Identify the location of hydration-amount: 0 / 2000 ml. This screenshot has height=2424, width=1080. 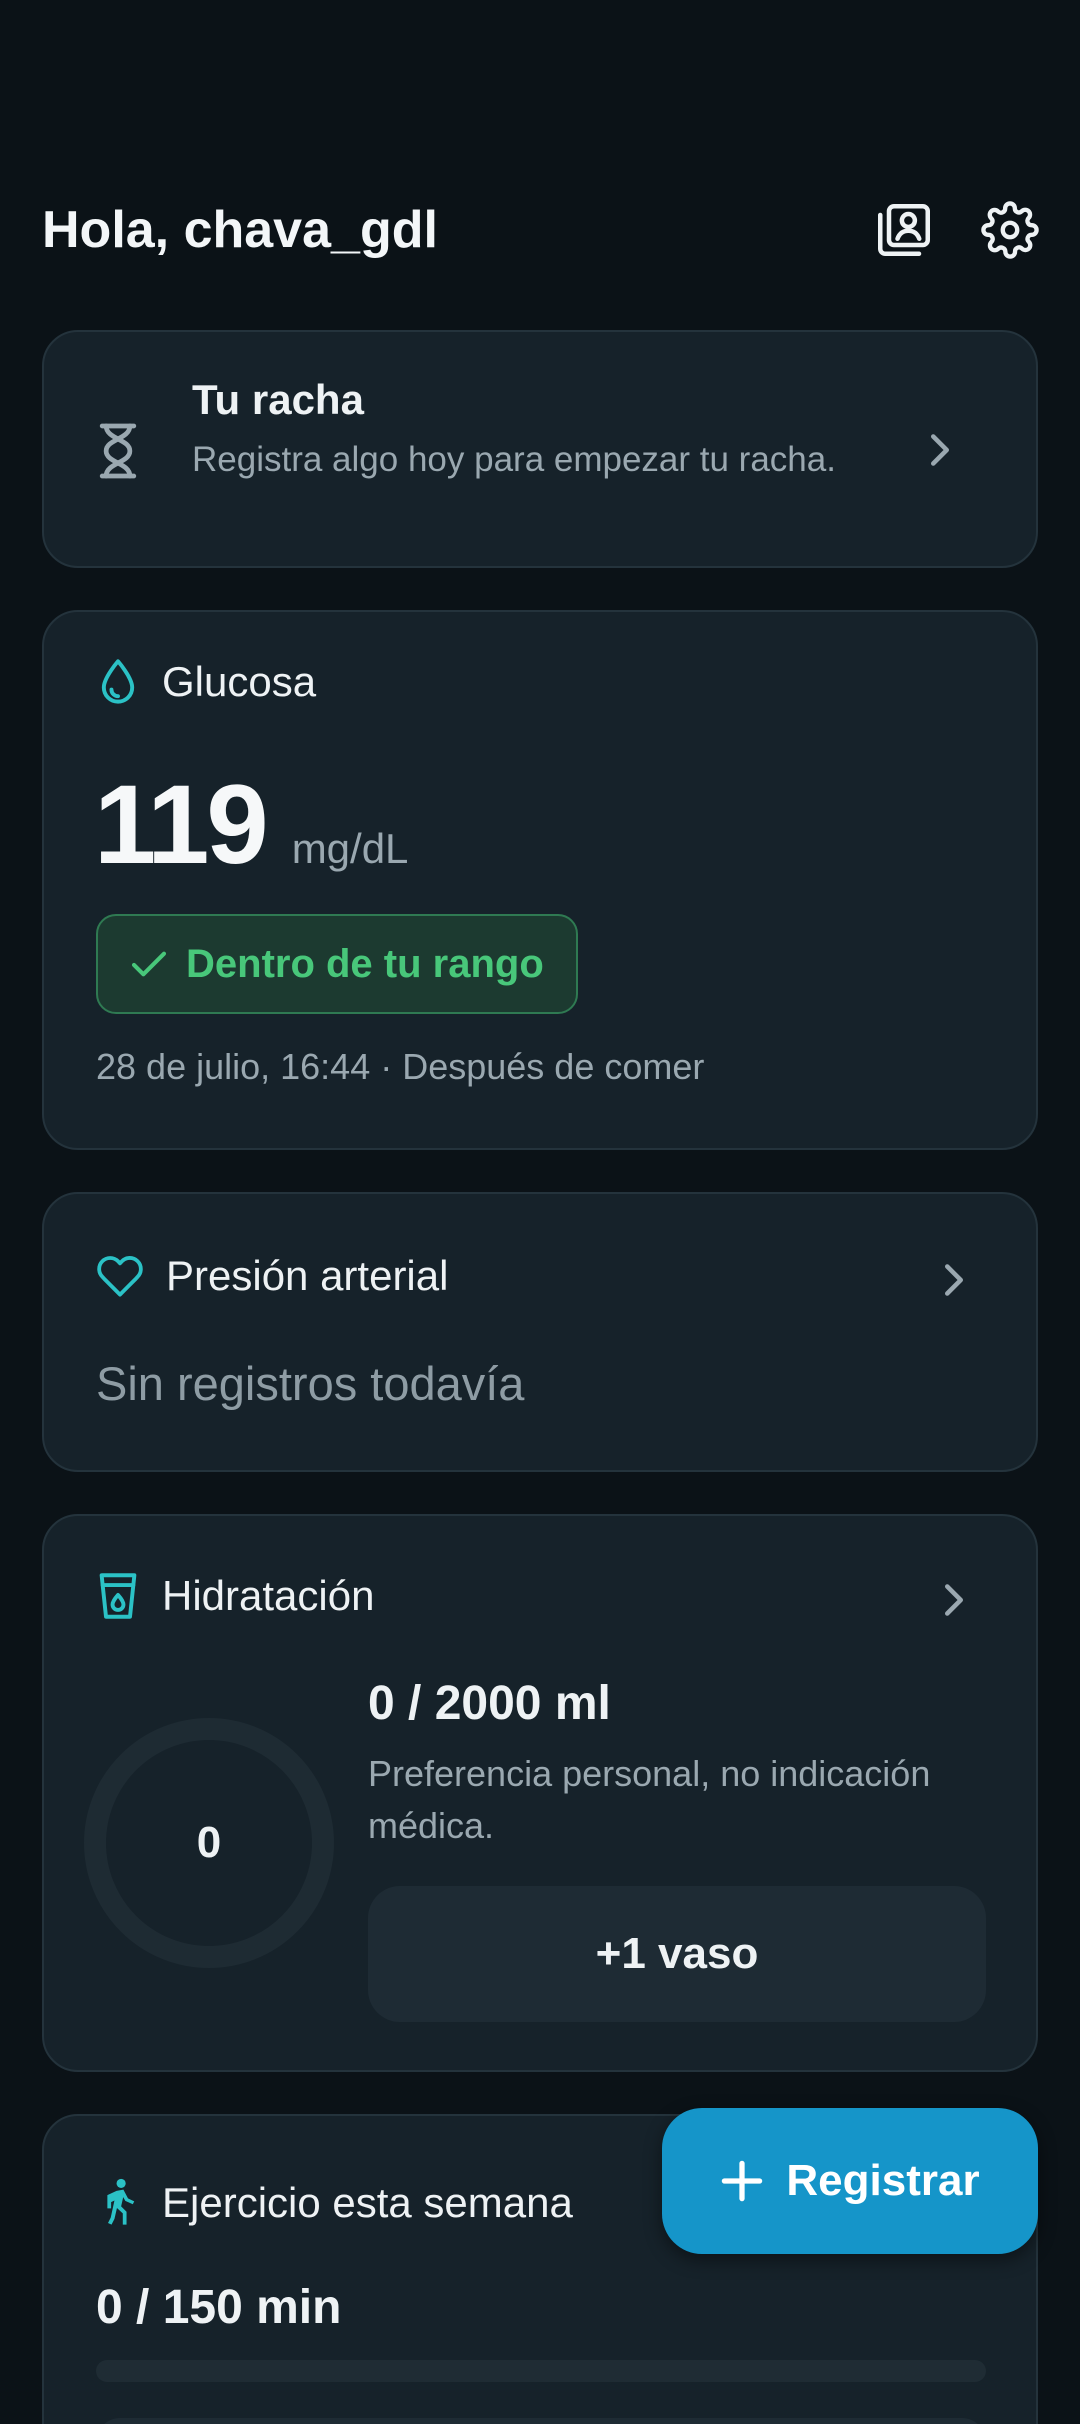
(489, 1703).